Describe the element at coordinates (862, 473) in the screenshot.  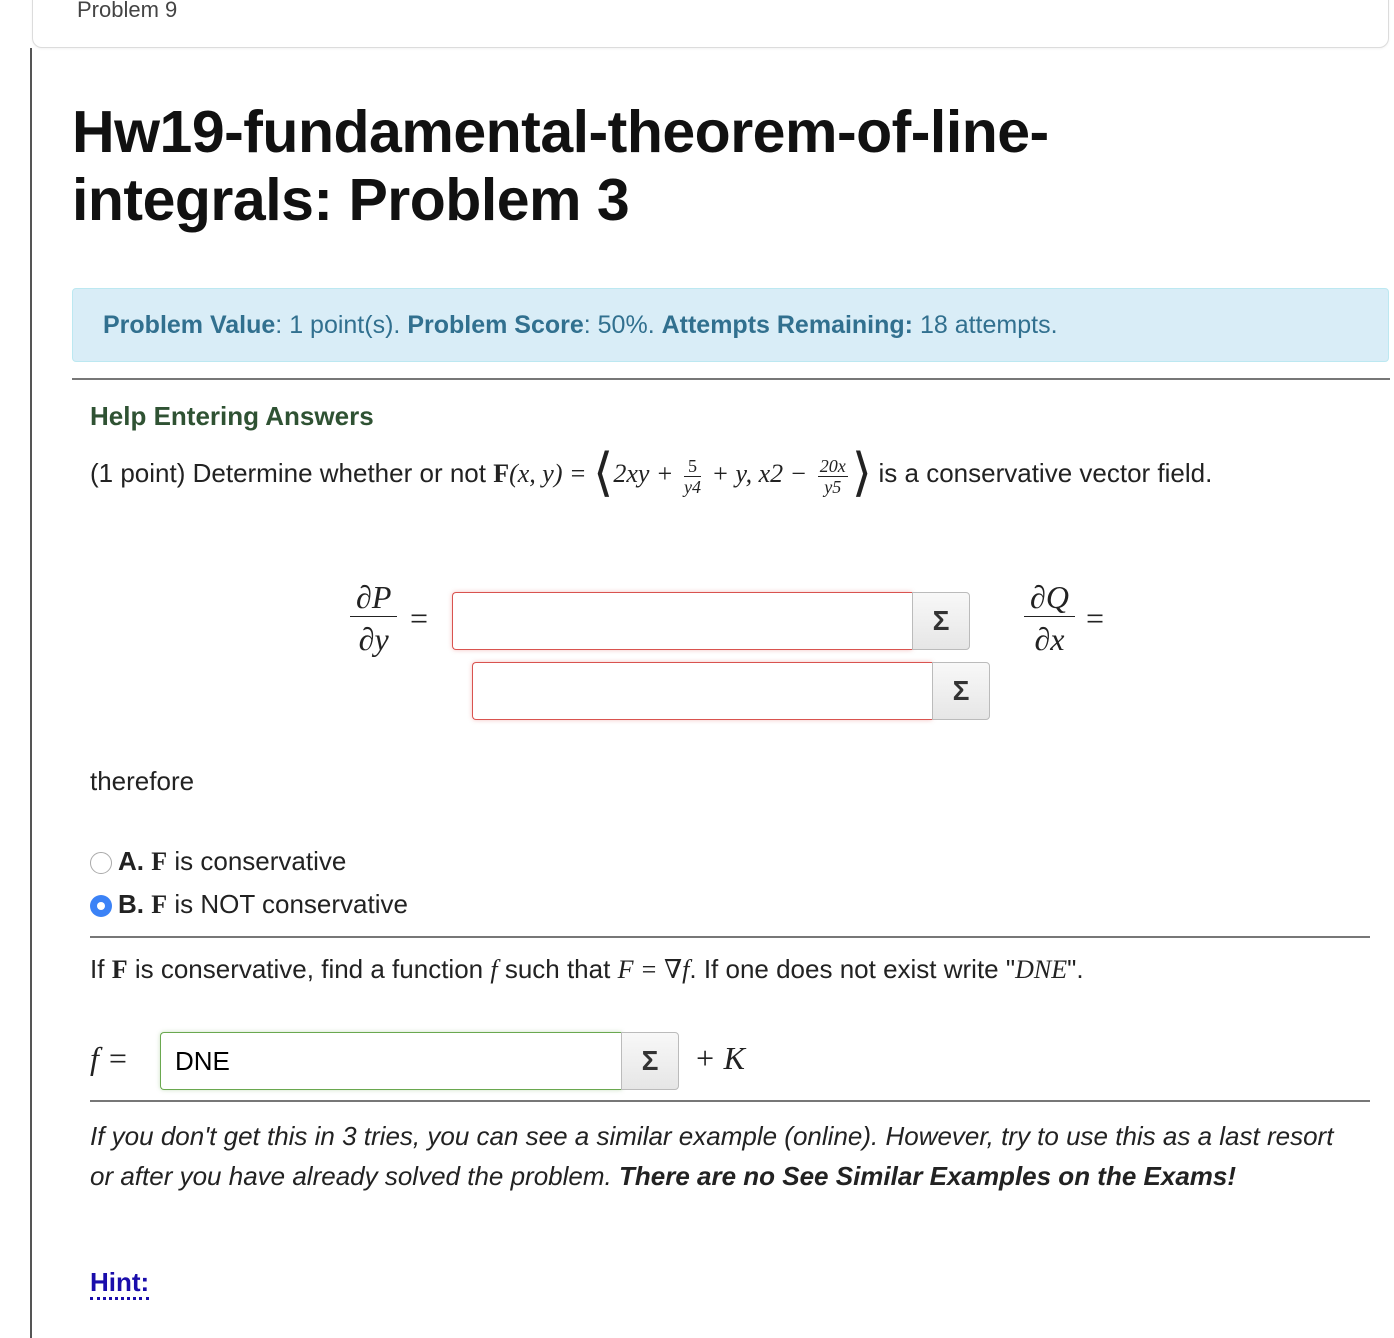
I see `right-angle-bracket: ⟩` at that location.